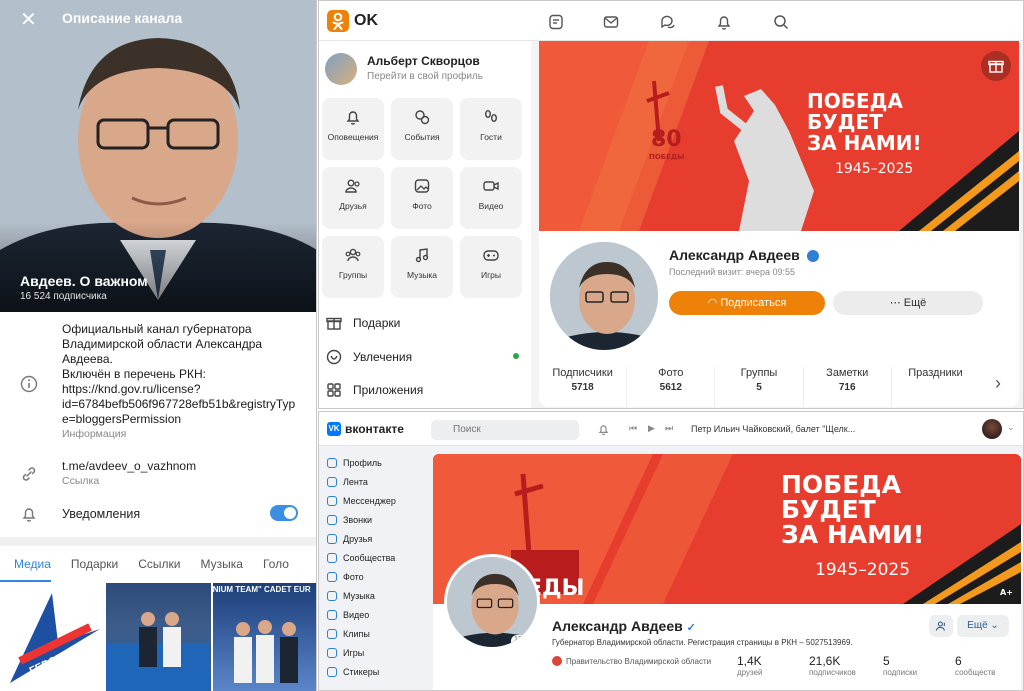  What do you see at coordinates (361, 558) in the screenshot?
I see `sidebar-item-communities: Сообщества` at bounding box center [361, 558].